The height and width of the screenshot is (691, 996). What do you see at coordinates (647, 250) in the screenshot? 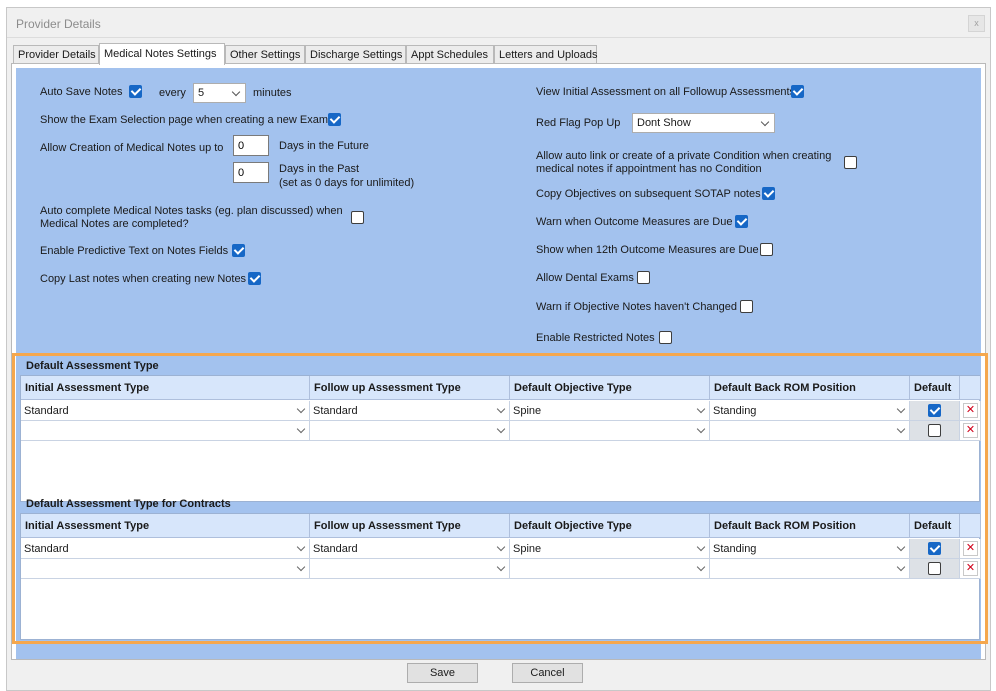
I see `show-12th-label: Show when 12th Outcome Measures are Due` at bounding box center [647, 250].